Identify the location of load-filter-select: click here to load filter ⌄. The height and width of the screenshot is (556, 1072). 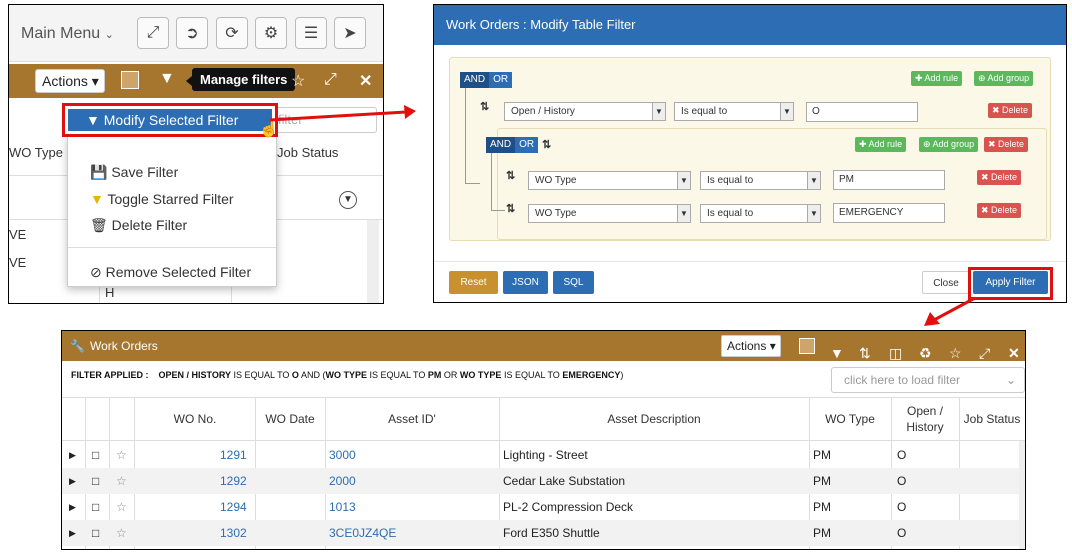
(928, 380).